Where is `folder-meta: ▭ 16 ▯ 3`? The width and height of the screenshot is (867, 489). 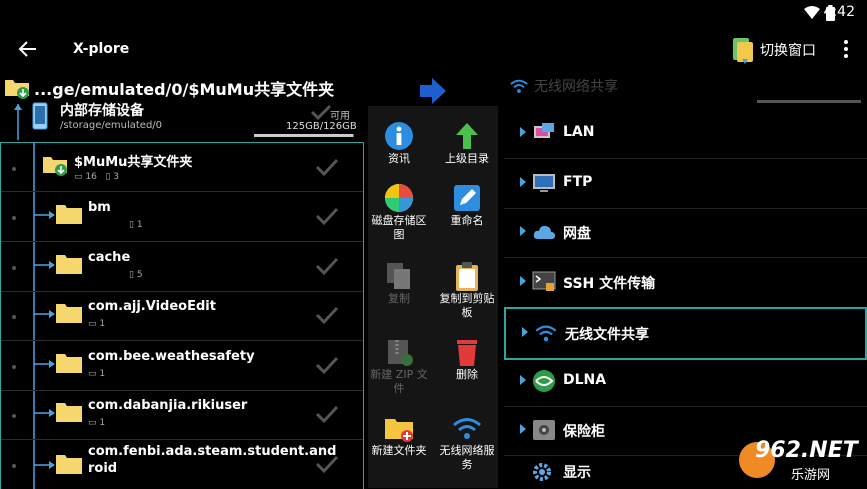
folder-meta: ▭ 16 ▯ 3 is located at coordinates (96, 177).